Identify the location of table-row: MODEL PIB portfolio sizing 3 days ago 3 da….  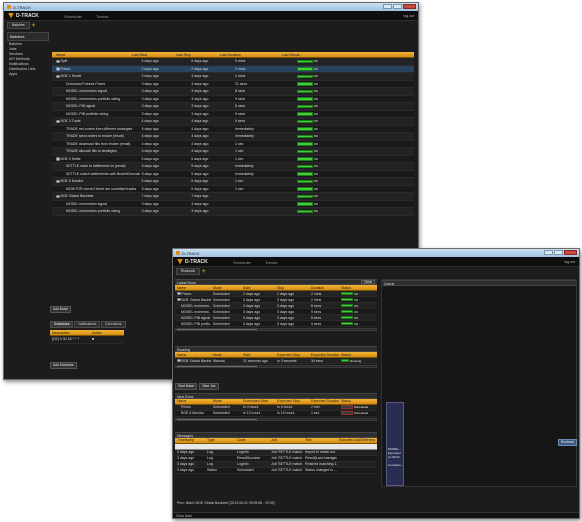
(233, 114).